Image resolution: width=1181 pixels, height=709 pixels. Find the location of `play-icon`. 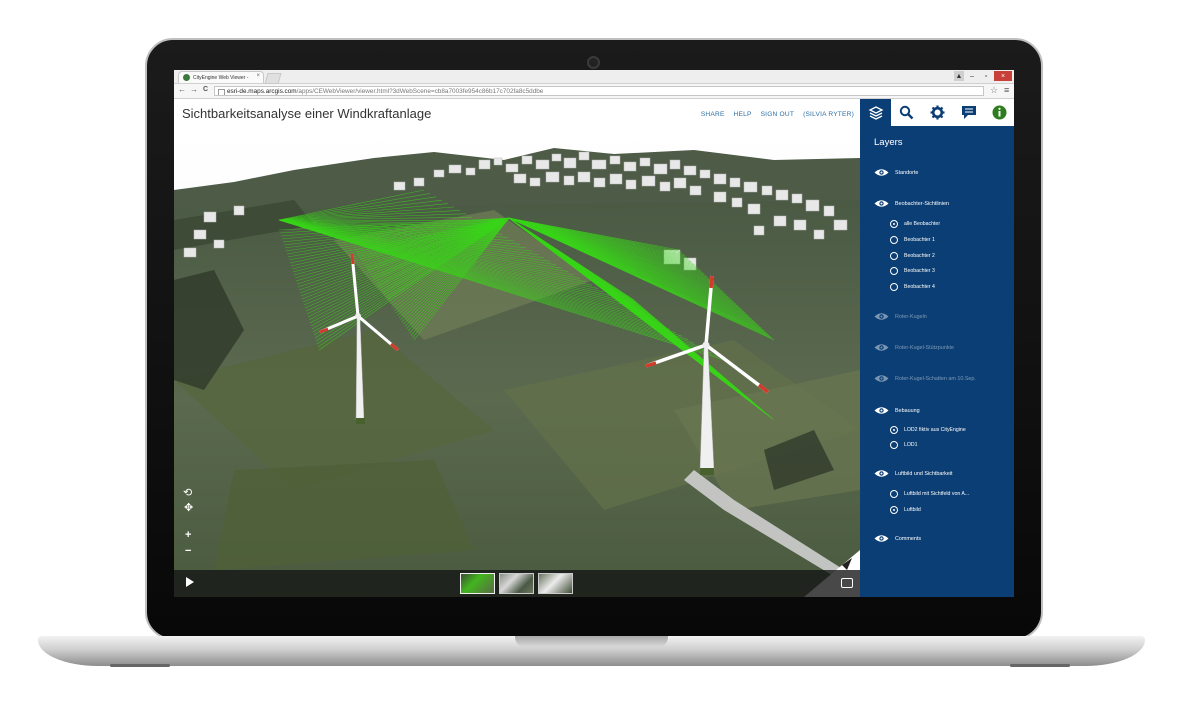

play-icon is located at coordinates (190, 582).